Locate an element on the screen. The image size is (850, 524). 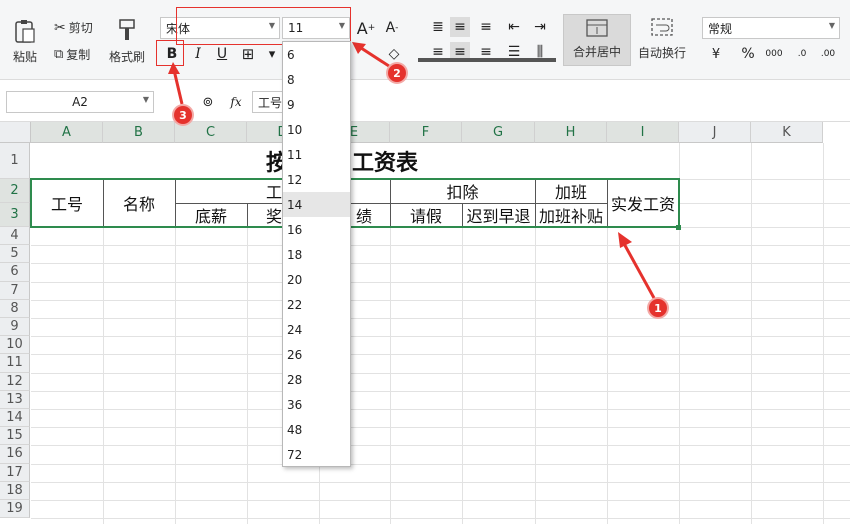
paste-button: 粘贴 is located at coordinates (25, 41).